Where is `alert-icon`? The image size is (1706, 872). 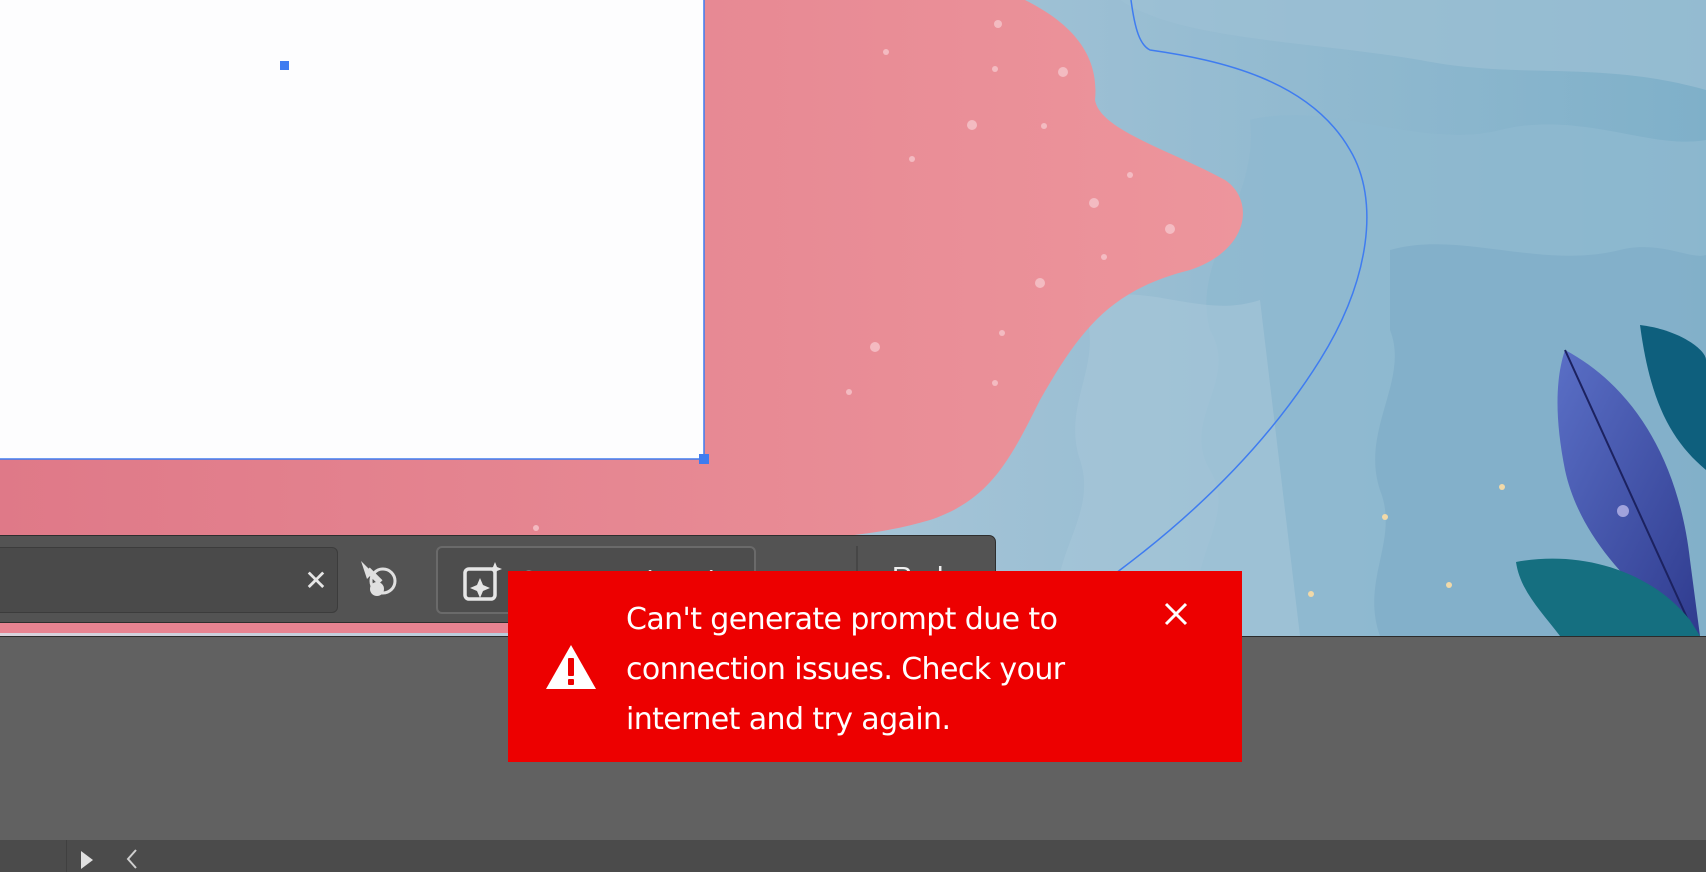
alert-icon is located at coordinates (571, 667).